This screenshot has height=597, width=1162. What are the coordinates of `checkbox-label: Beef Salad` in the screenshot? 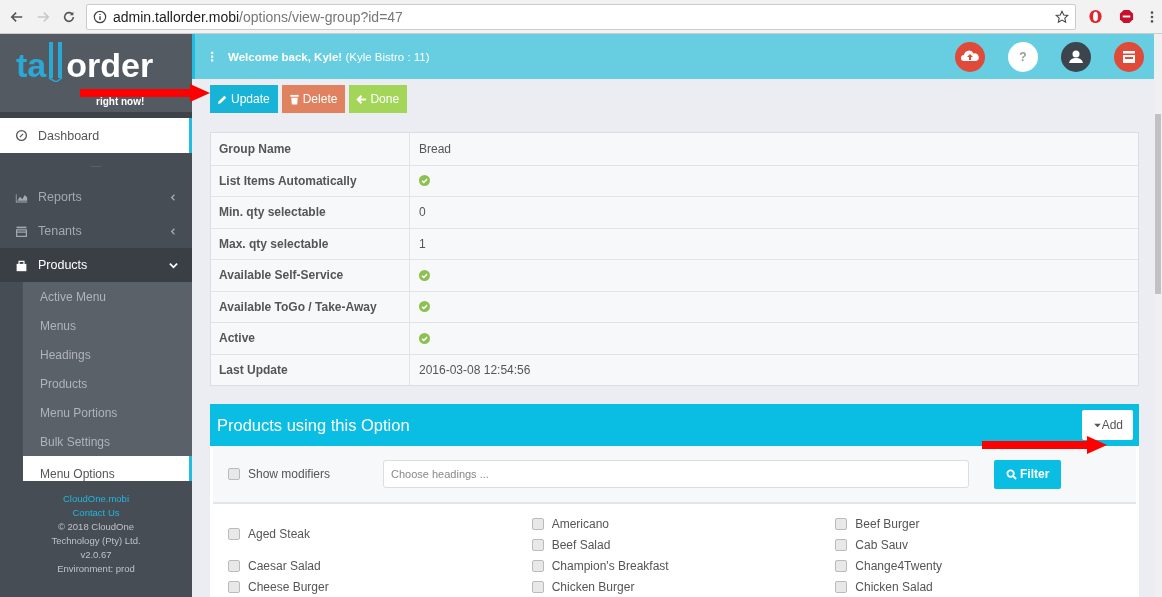 It's located at (581, 544).